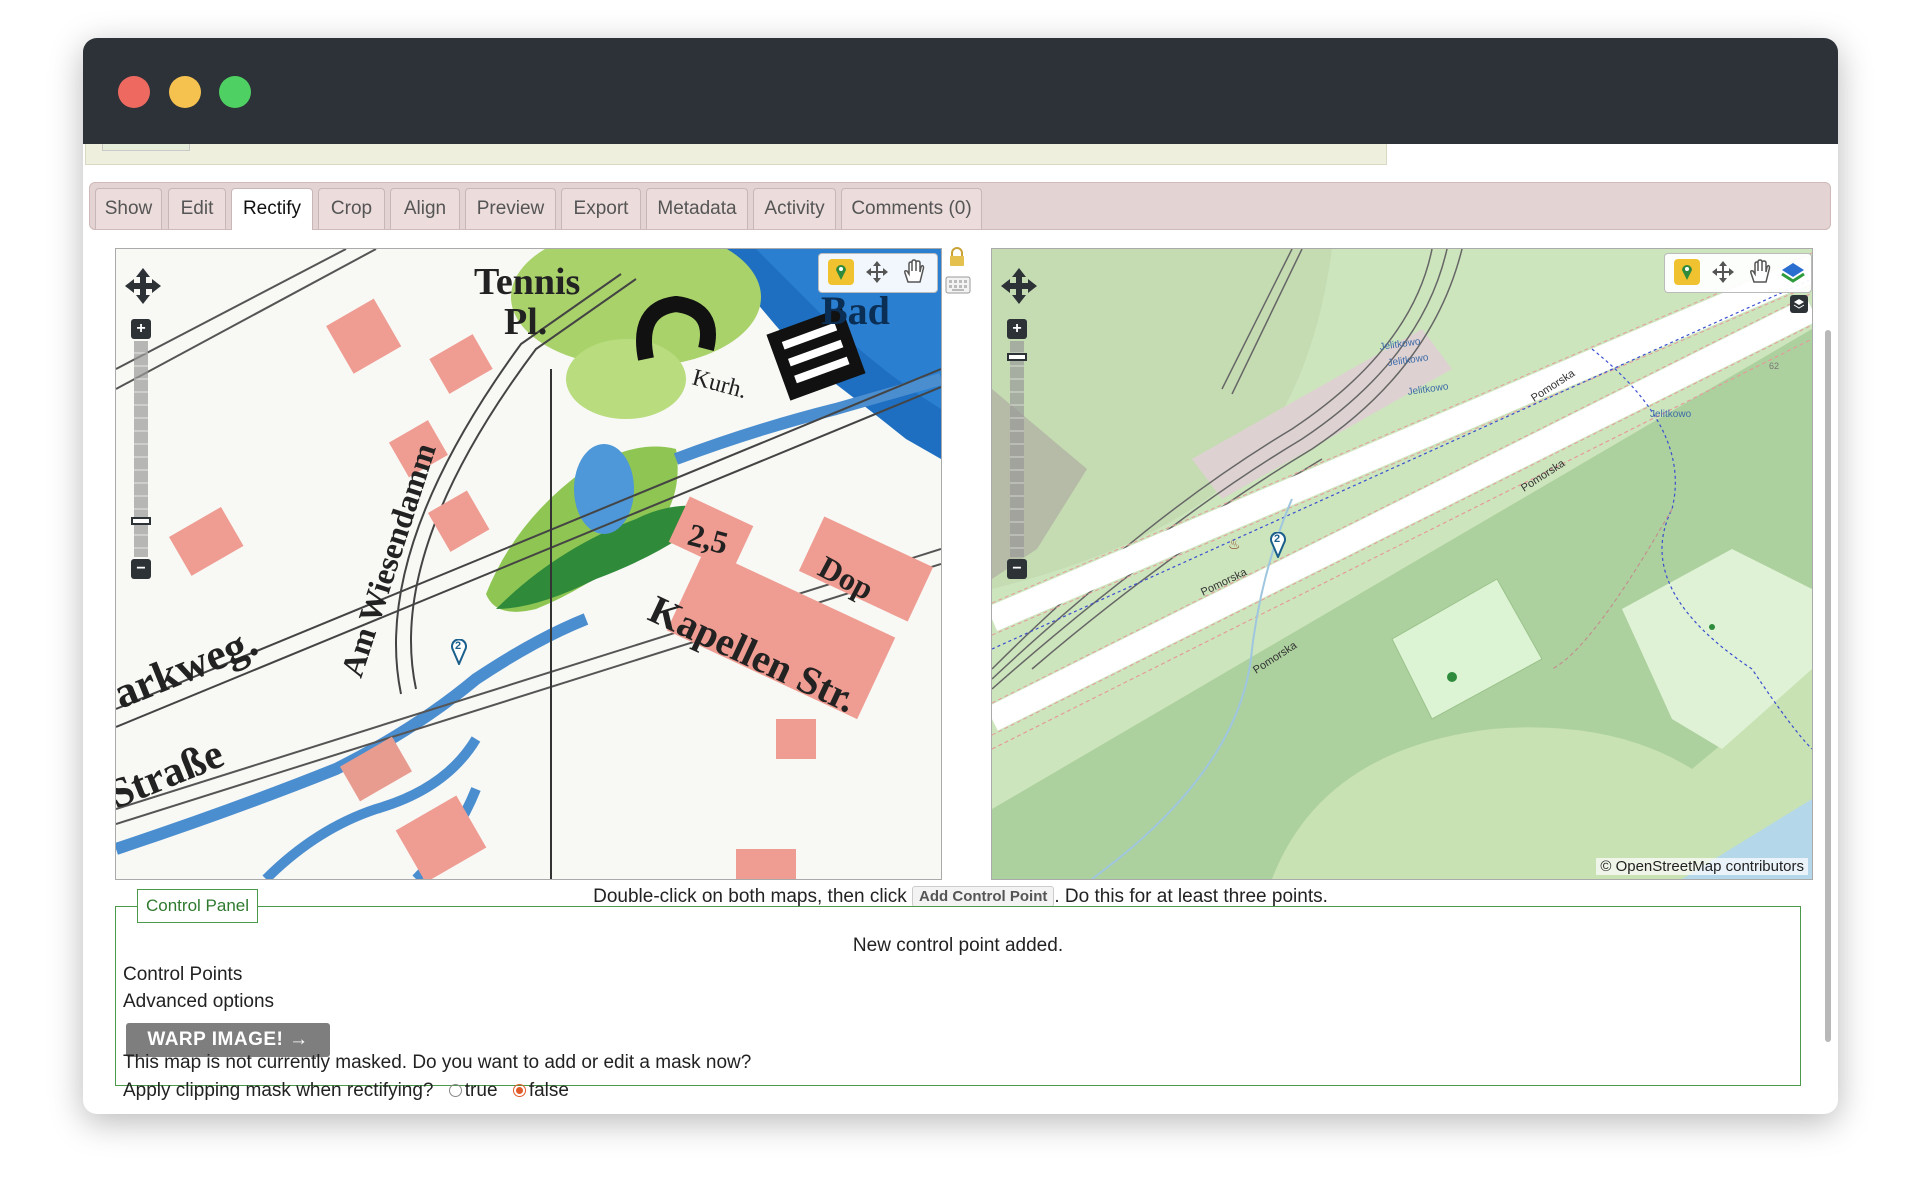 Image resolution: width=1920 pixels, height=1200 pixels. Describe the element at coordinates (911, 208) in the screenshot. I see `tab-comments: Comments (0)` at that location.